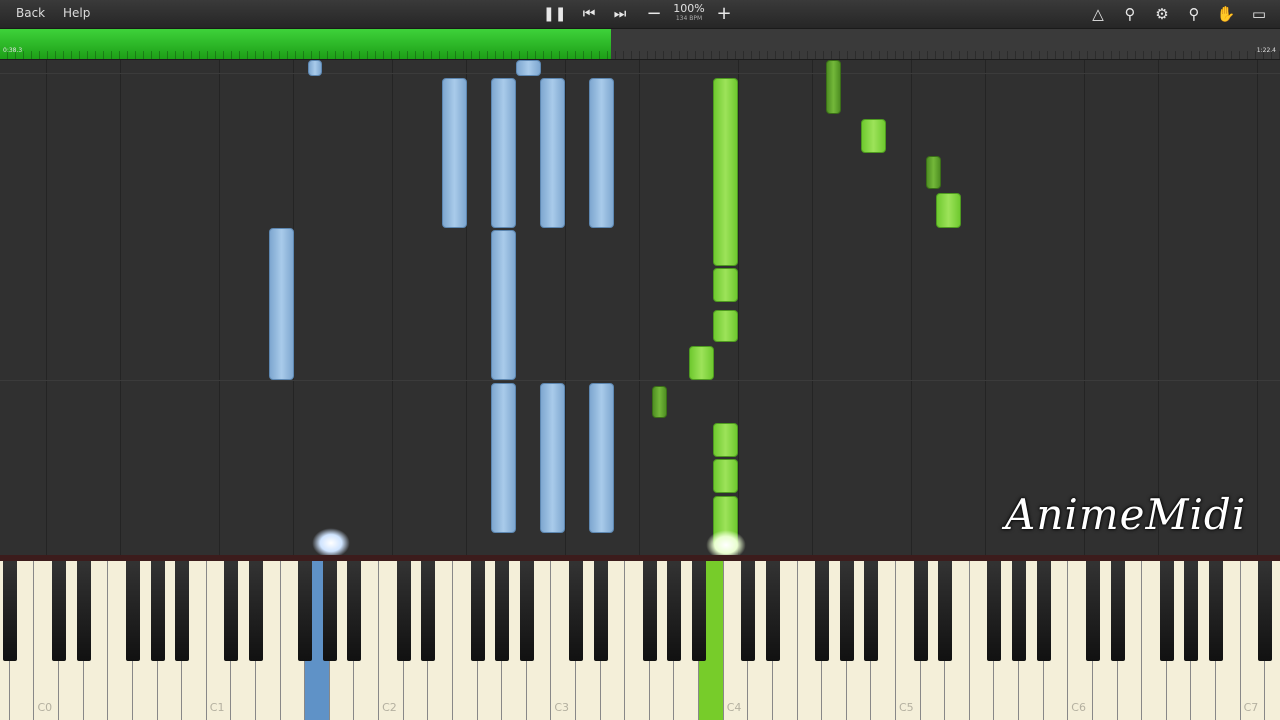  I want to click on elapsed-time: 0:38.3, so click(13, 50).